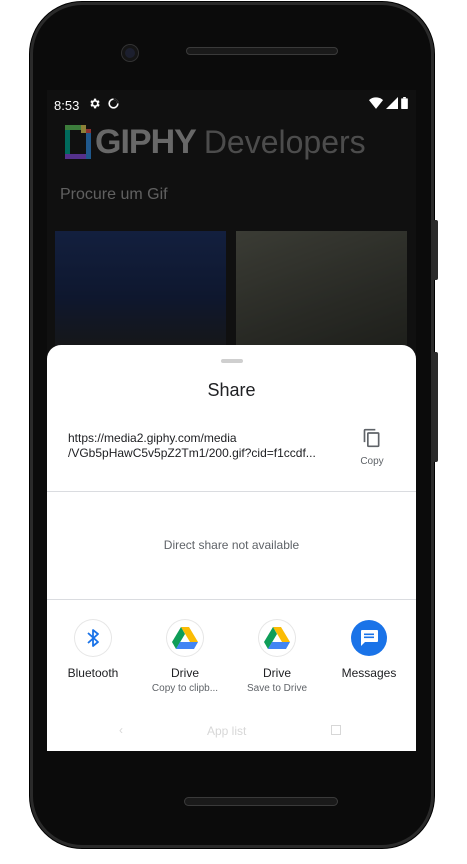  What do you see at coordinates (392, 103) in the screenshot?
I see `cellular-icon` at bounding box center [392, 103].